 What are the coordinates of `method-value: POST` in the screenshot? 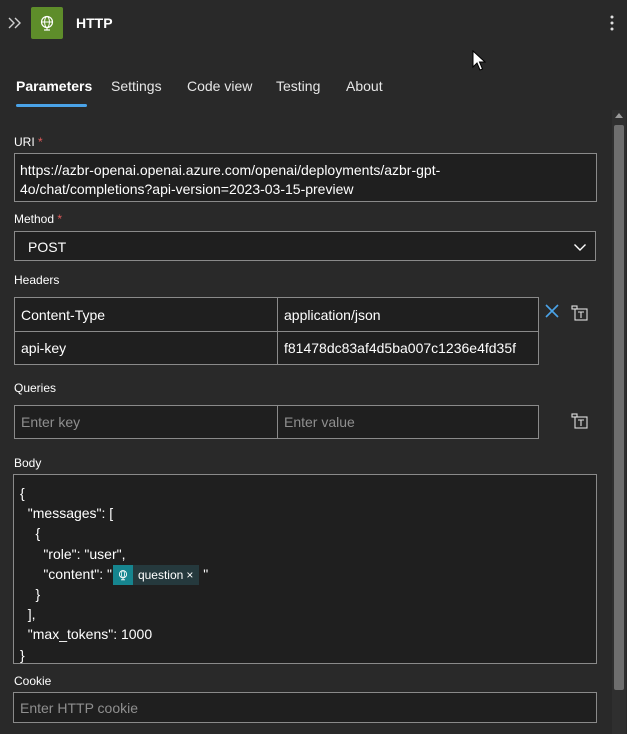 It's located at (47, 247).